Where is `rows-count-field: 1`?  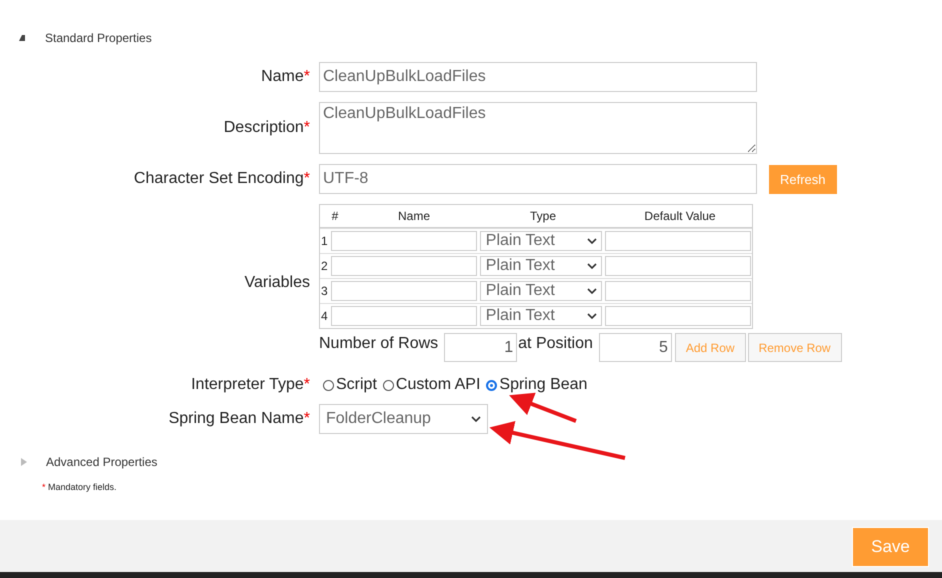 rows-count-field: 1 is located at coordinates (481, 347).